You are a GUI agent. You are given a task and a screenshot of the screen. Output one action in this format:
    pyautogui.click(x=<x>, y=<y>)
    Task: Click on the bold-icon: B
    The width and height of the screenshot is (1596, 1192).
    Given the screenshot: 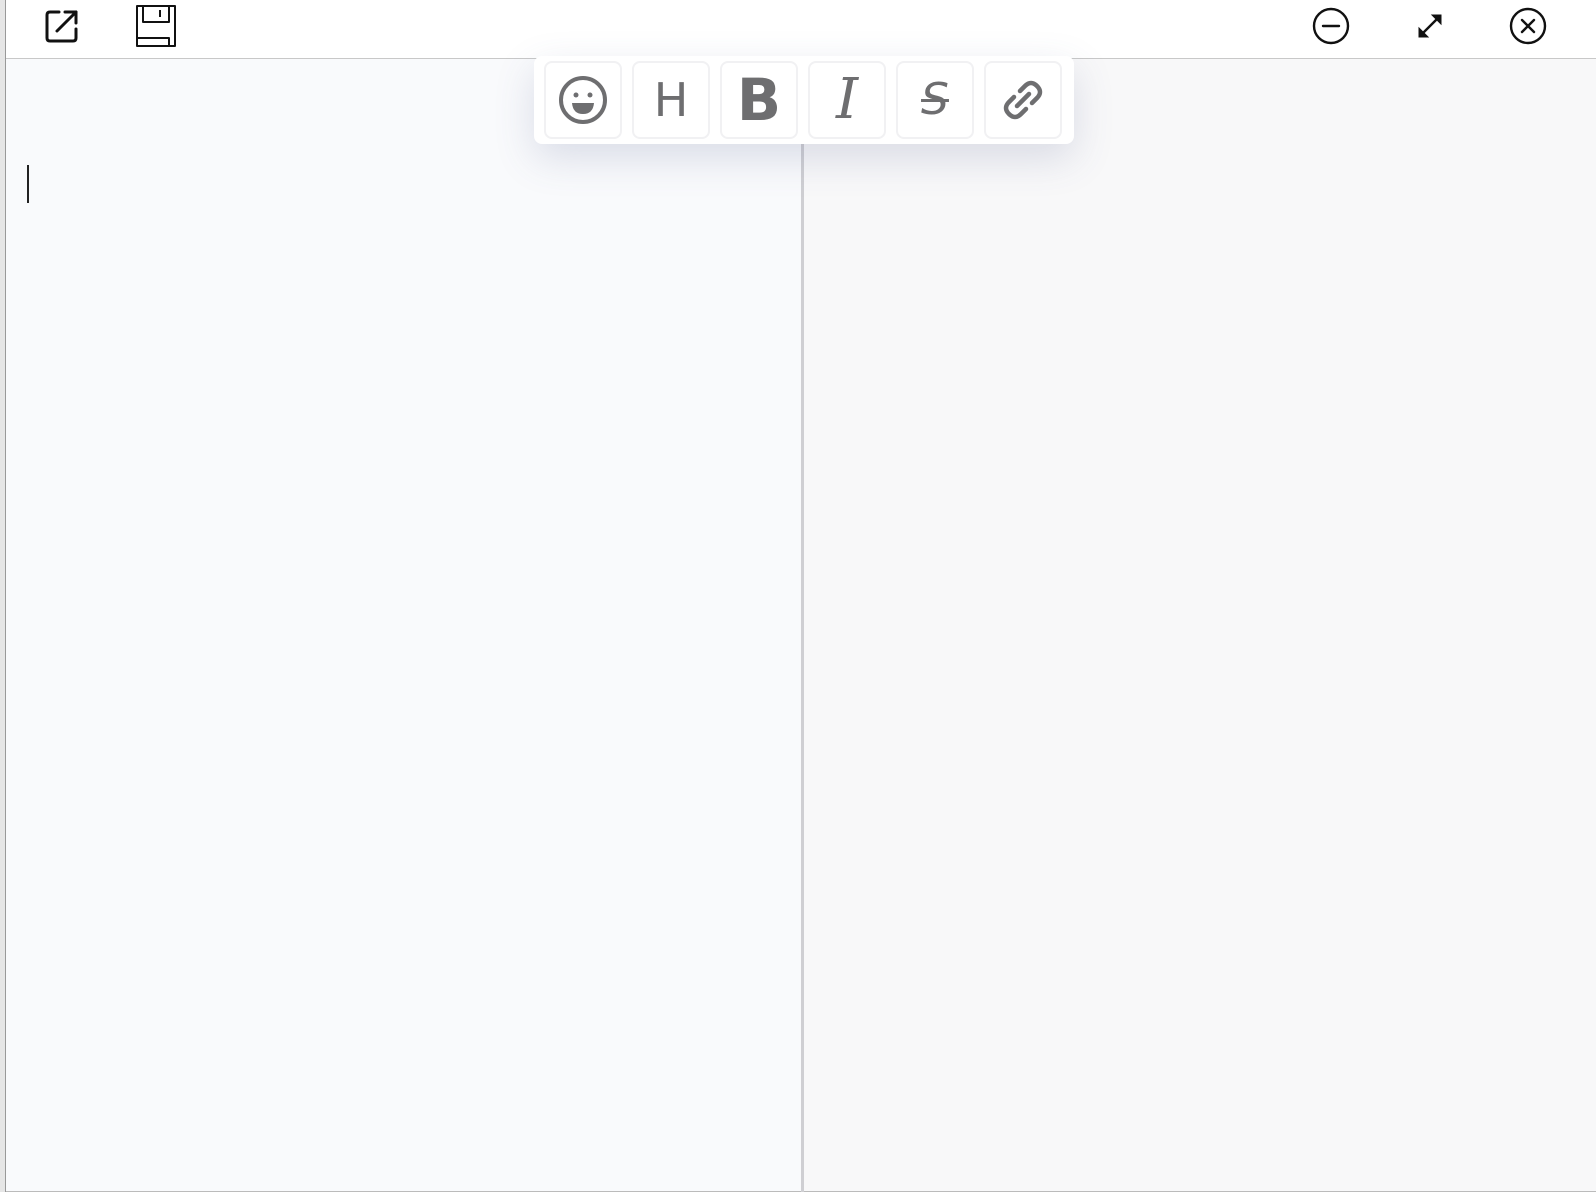 What is the action you would take?
    pyautogui.click(x=759, y=100)
    